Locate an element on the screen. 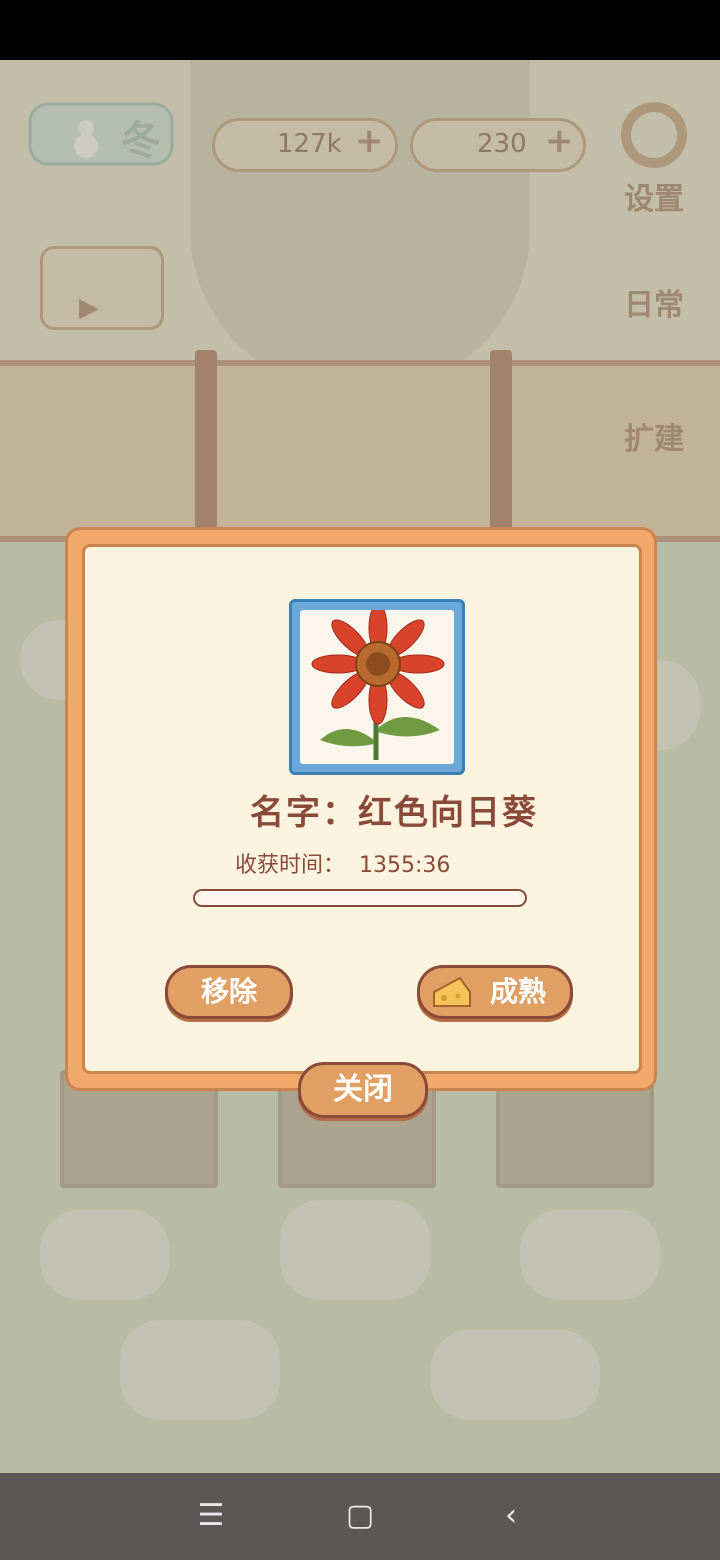  harvest-time-row: 收获时间： 1355:36 is located at coordinates (342, 863).